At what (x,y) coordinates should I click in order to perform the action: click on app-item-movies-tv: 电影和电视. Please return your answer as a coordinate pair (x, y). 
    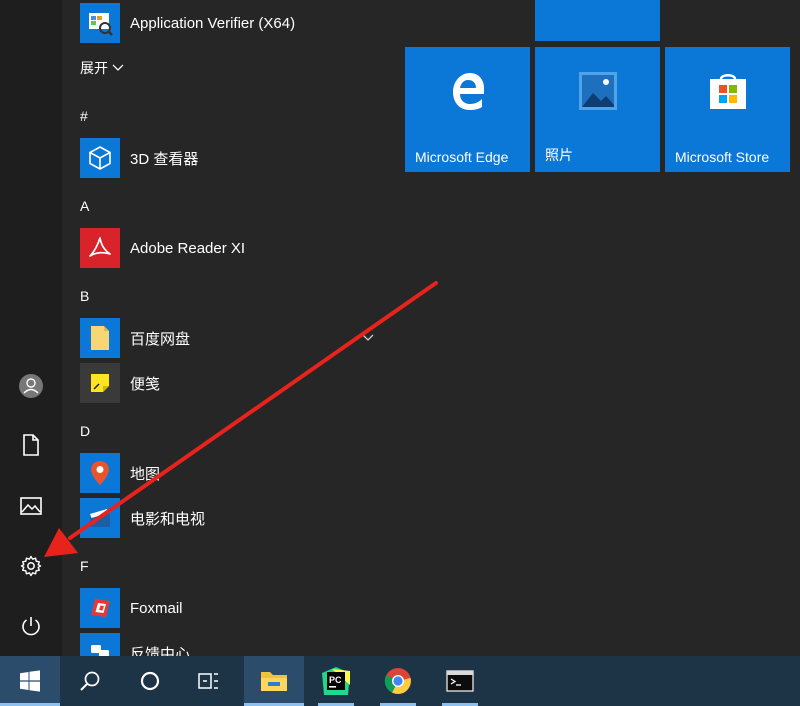
    Looking at the image, I should click on (142, 518).